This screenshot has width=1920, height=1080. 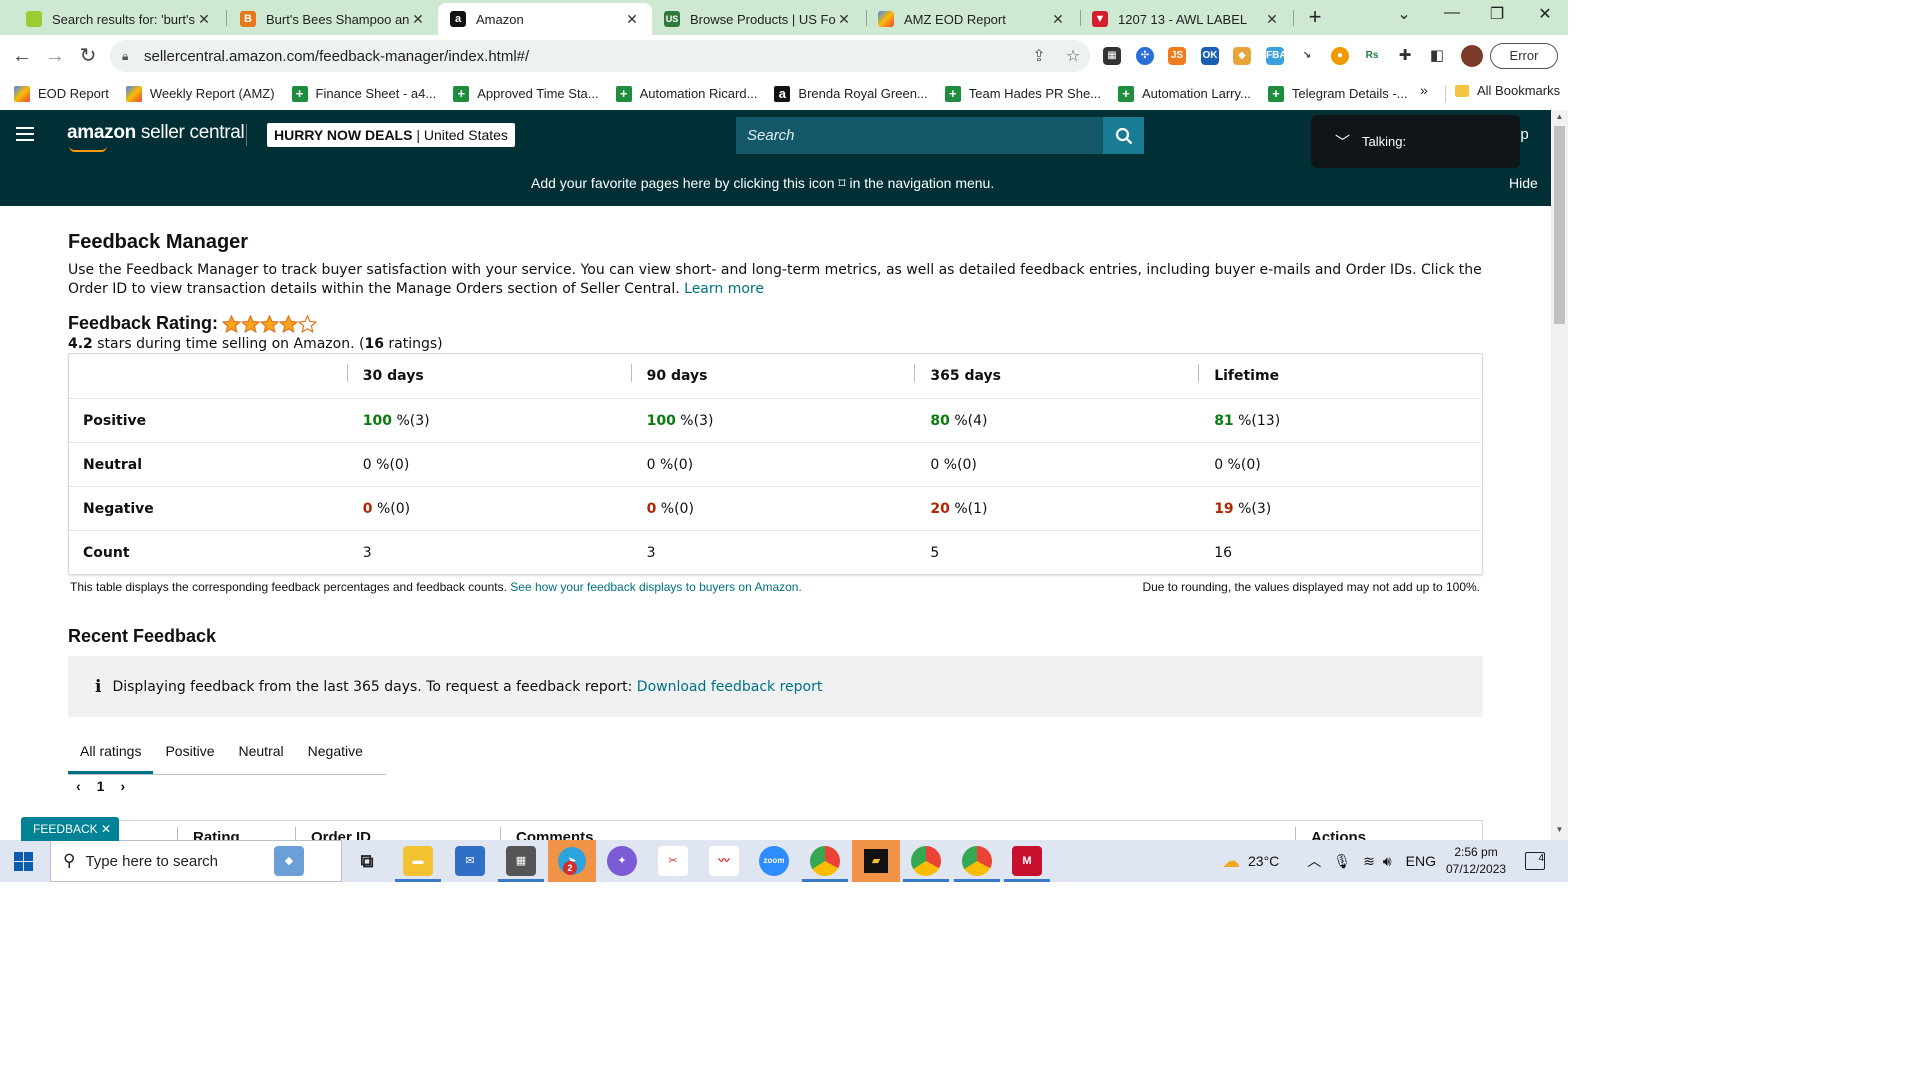 What do you see at coordinates (1145, 56) in the screenshot?
I see `extension-blue-icon: ✣` at bounding box center [1145, 56].